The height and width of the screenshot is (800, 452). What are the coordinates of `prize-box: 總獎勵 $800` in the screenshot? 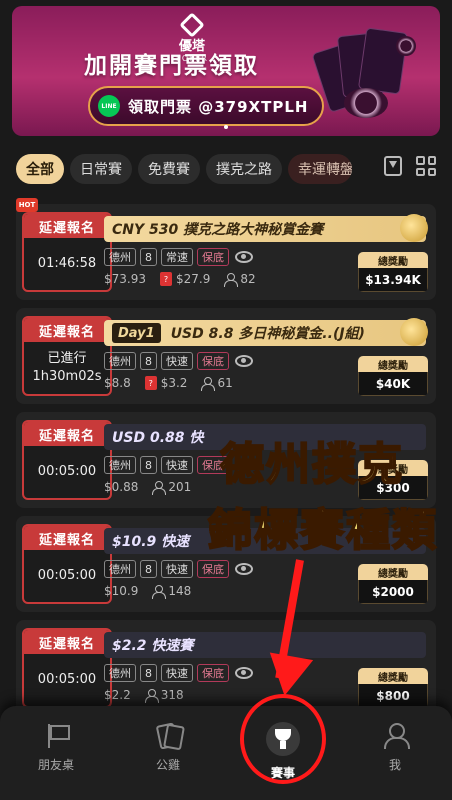 It's located at (393, 688).